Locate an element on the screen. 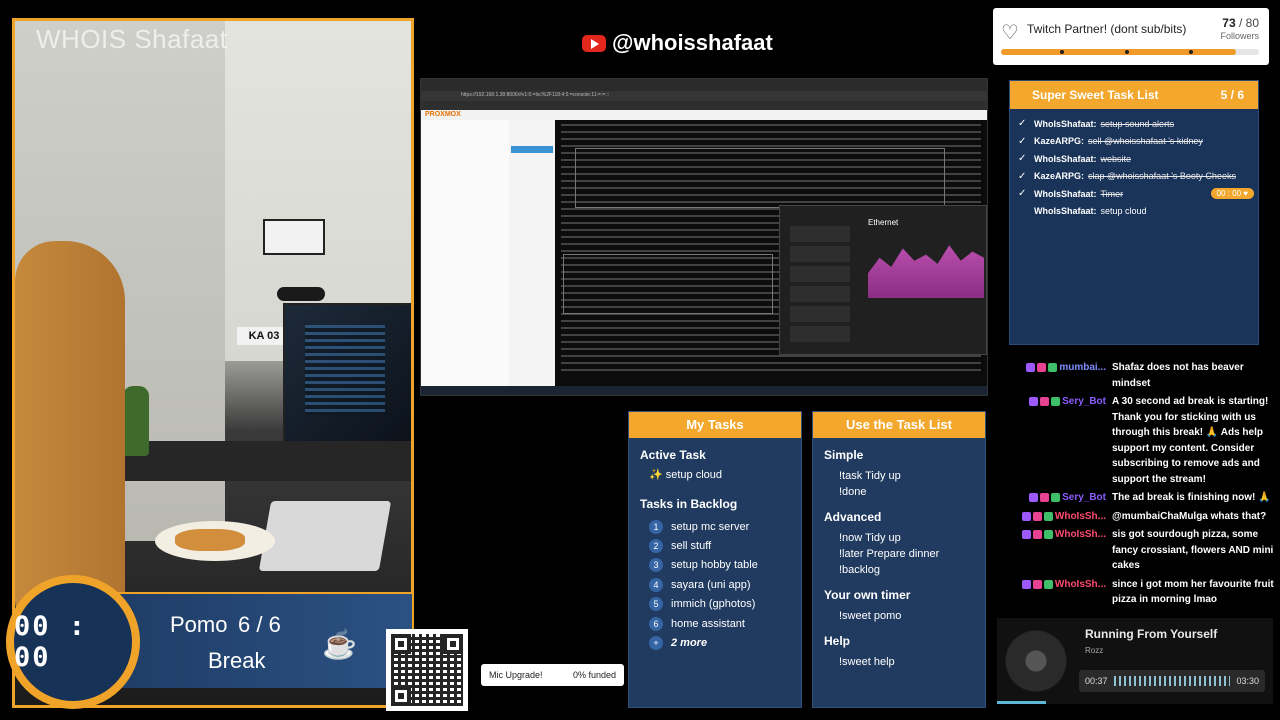 The image size is (1280, 720). chat-message: WhoIsSh... @mumbaiChaMulga whats that? is located at coordinates (1137, 517).